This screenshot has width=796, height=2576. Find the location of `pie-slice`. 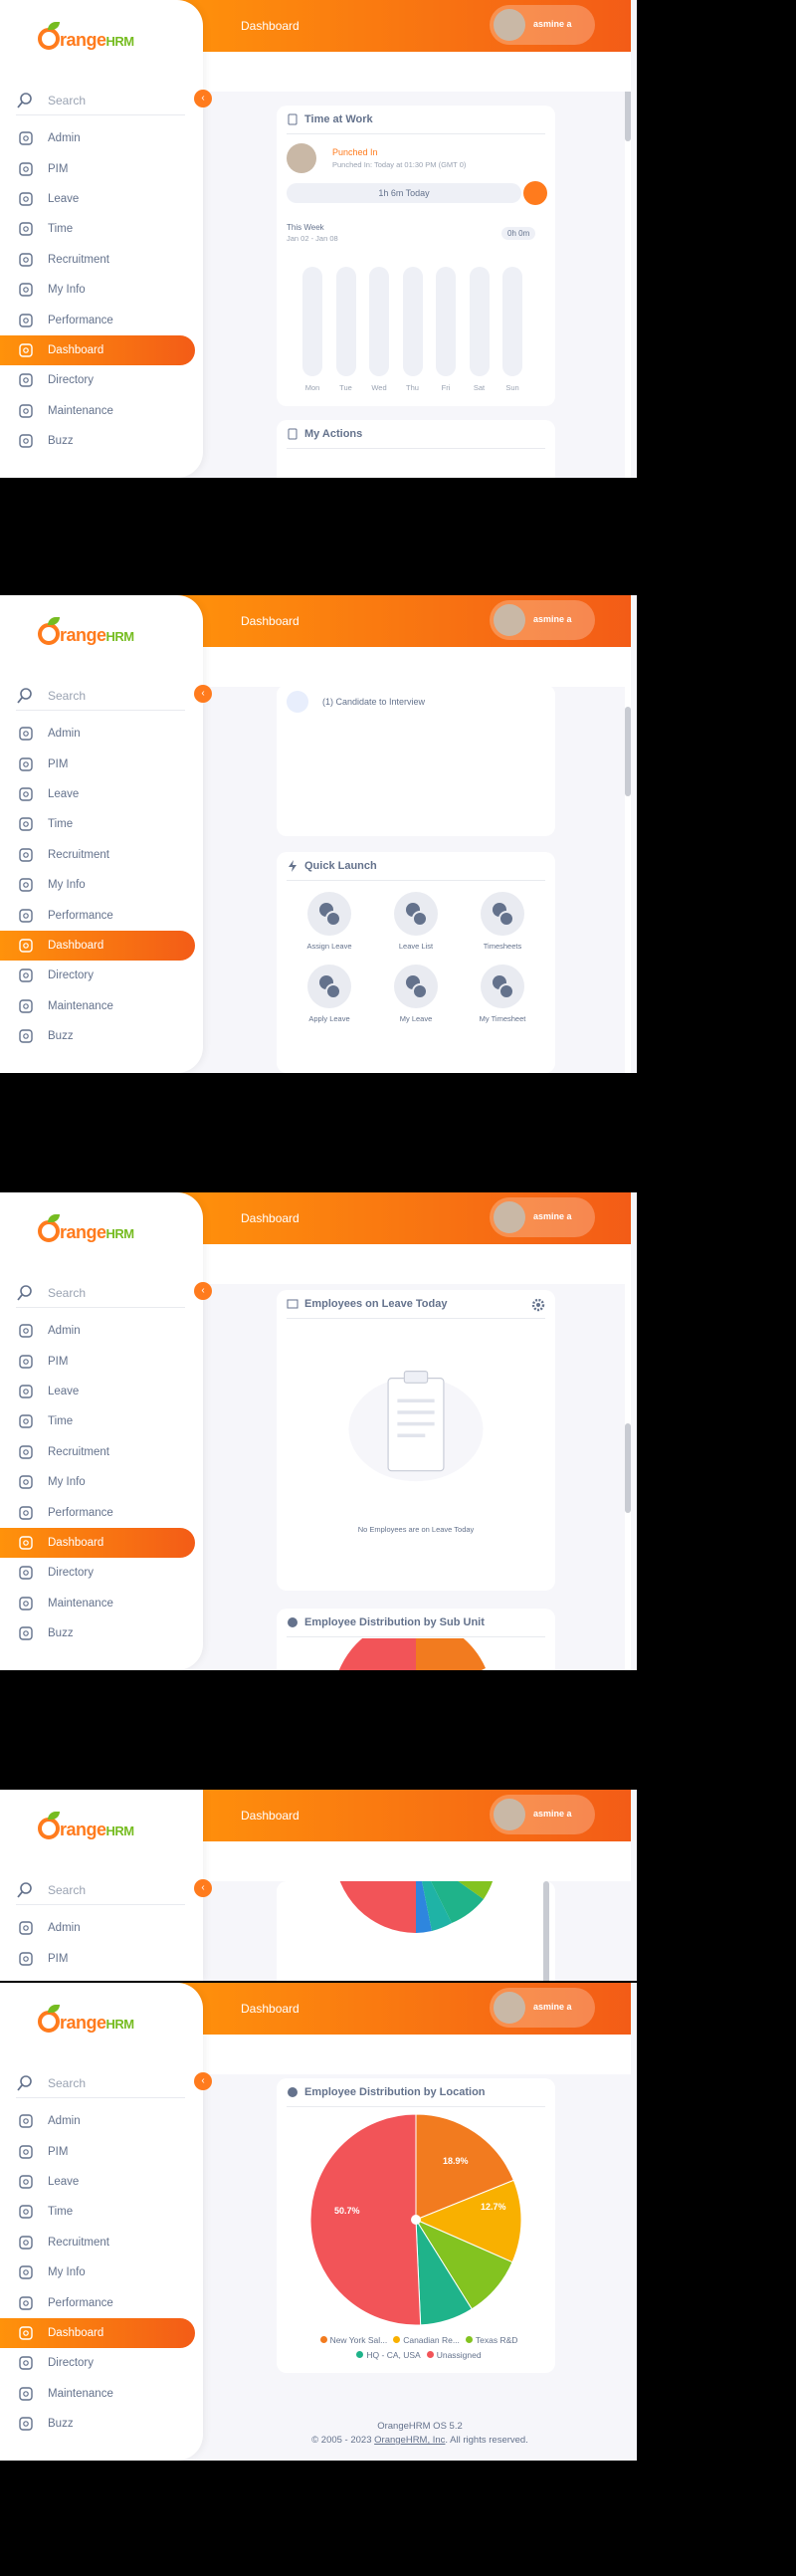

pie-slice is located at coordinates (365, 2219).